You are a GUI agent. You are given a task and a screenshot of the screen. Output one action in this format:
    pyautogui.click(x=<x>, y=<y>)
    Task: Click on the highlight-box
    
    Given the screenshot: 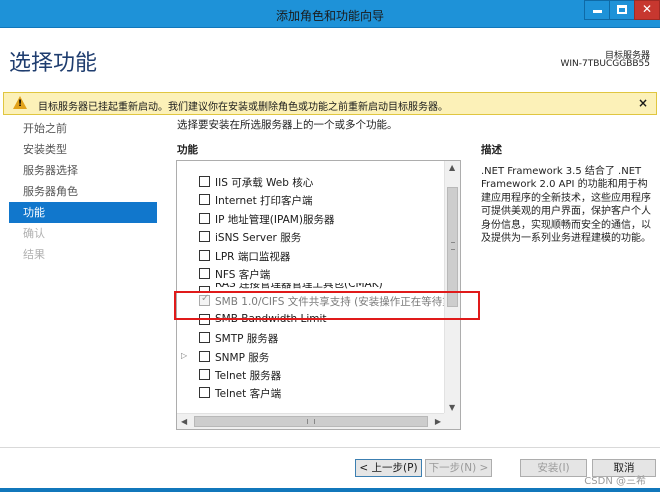 What is the action you would take?
    pyautogui.click(x=327, y=305)
    